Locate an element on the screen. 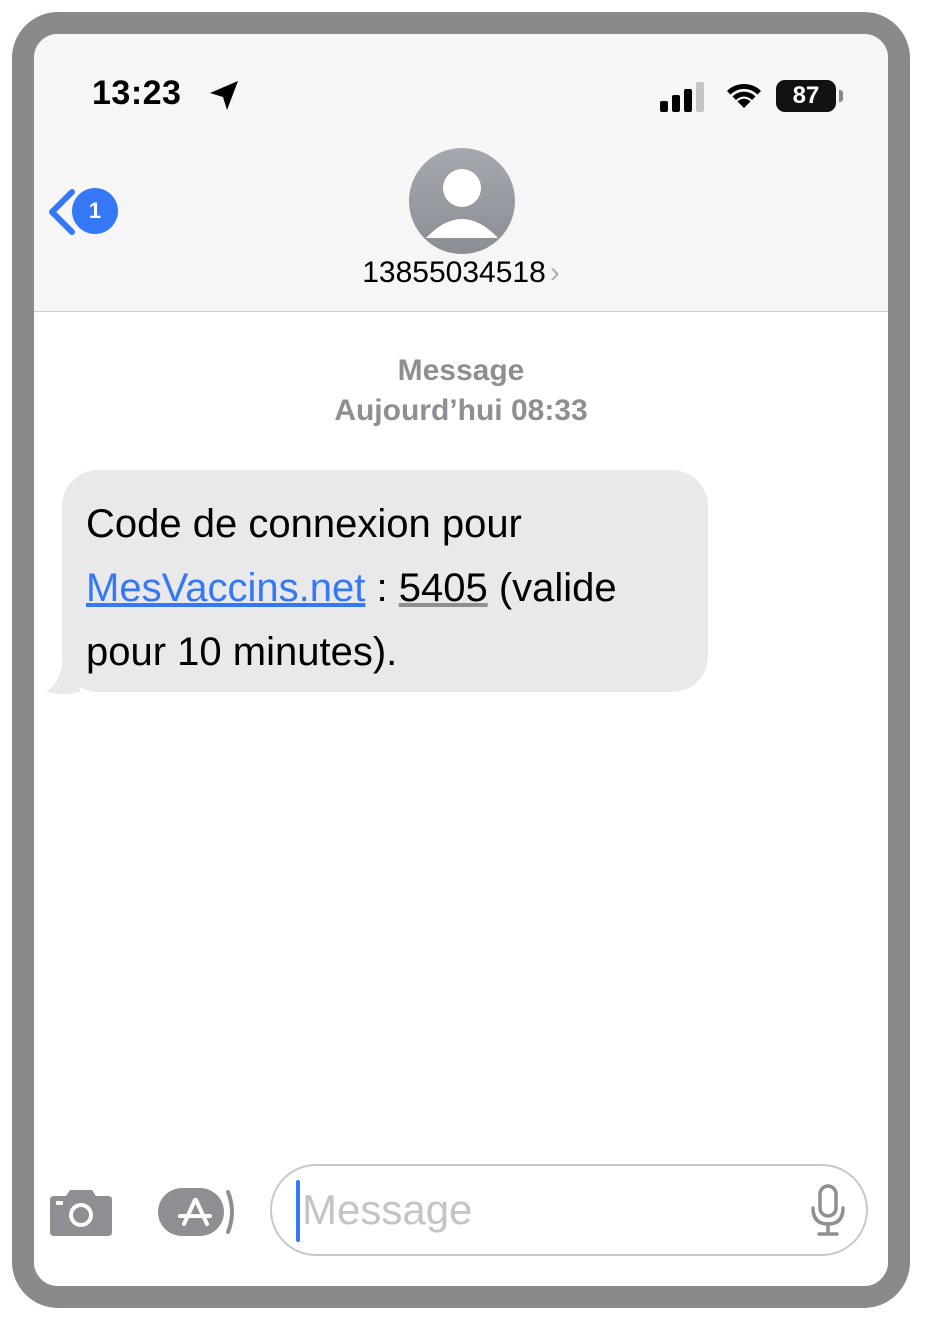  camera-icon is located at coordinates (81, 1211).